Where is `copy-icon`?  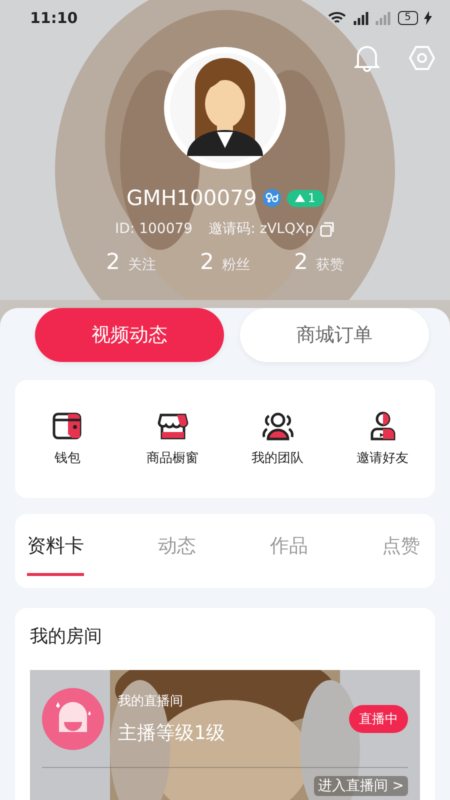
copy-icon is located at coordinates (327, 229).